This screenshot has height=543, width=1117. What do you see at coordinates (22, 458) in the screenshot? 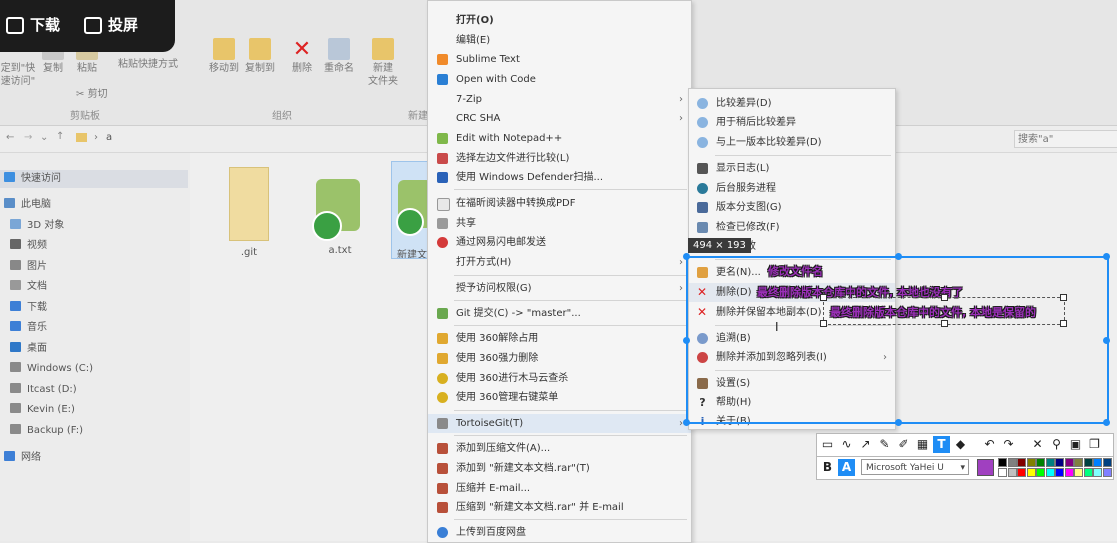
I see `nav-network: 网络` at bounding box center [22, 458].